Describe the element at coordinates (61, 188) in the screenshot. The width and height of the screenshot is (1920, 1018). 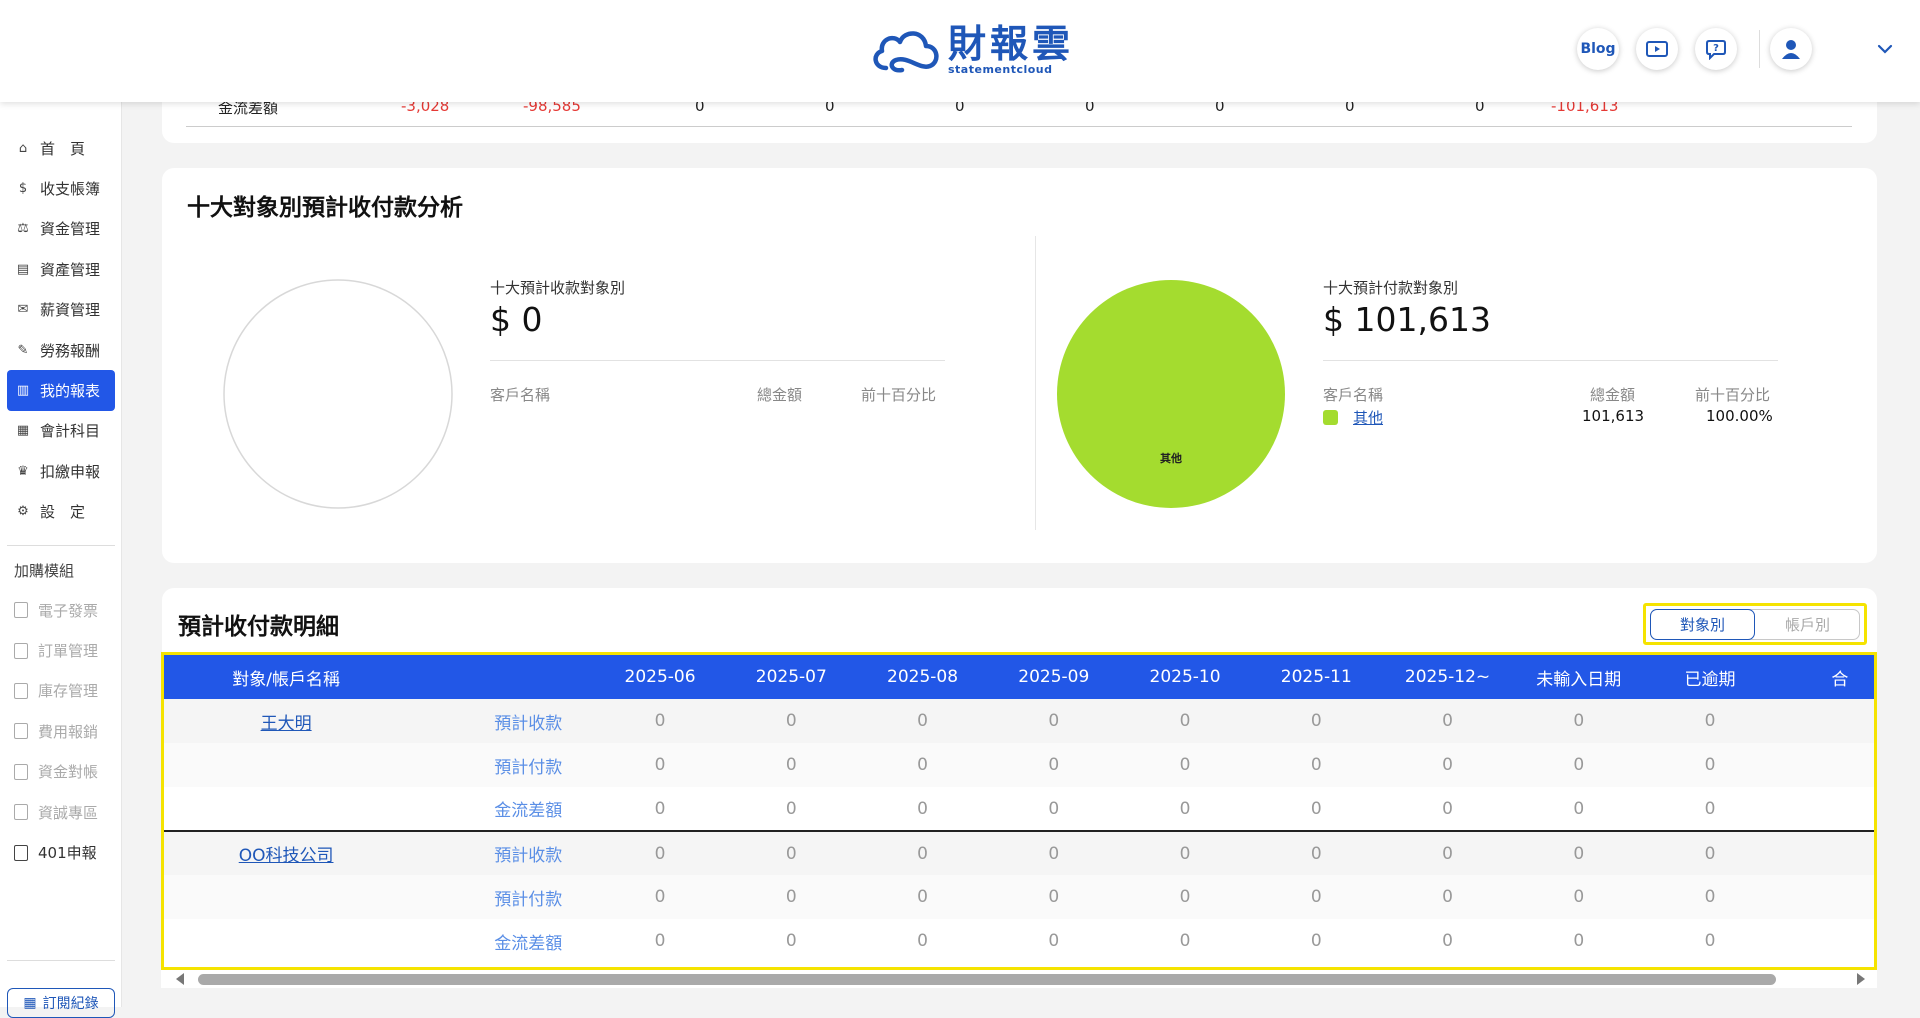
I see `sidebar-item-ledger: $ 收支帳簿` at that location.